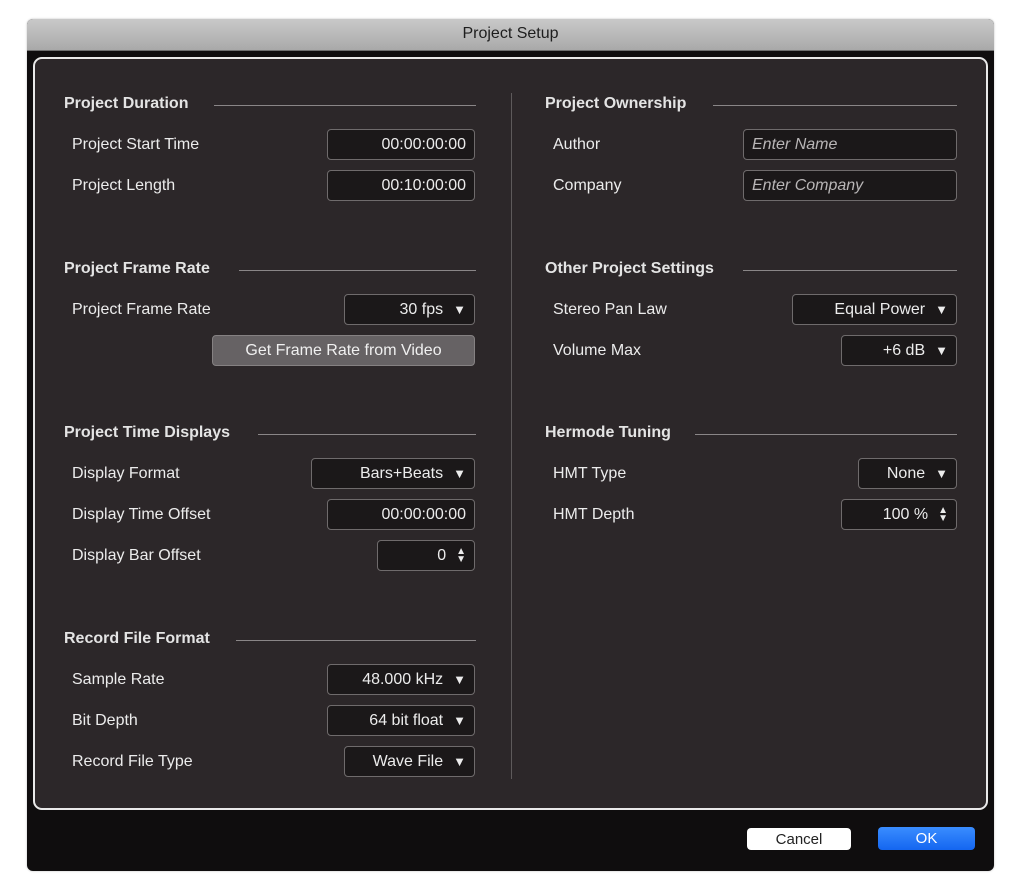 Image resolution: width=1024 pixels, height=894 pixels. What do you see at coordinates (137, 268) in the screenshot?
I see `section-title: Project Frame Rate` at bounding box center [137, 268].